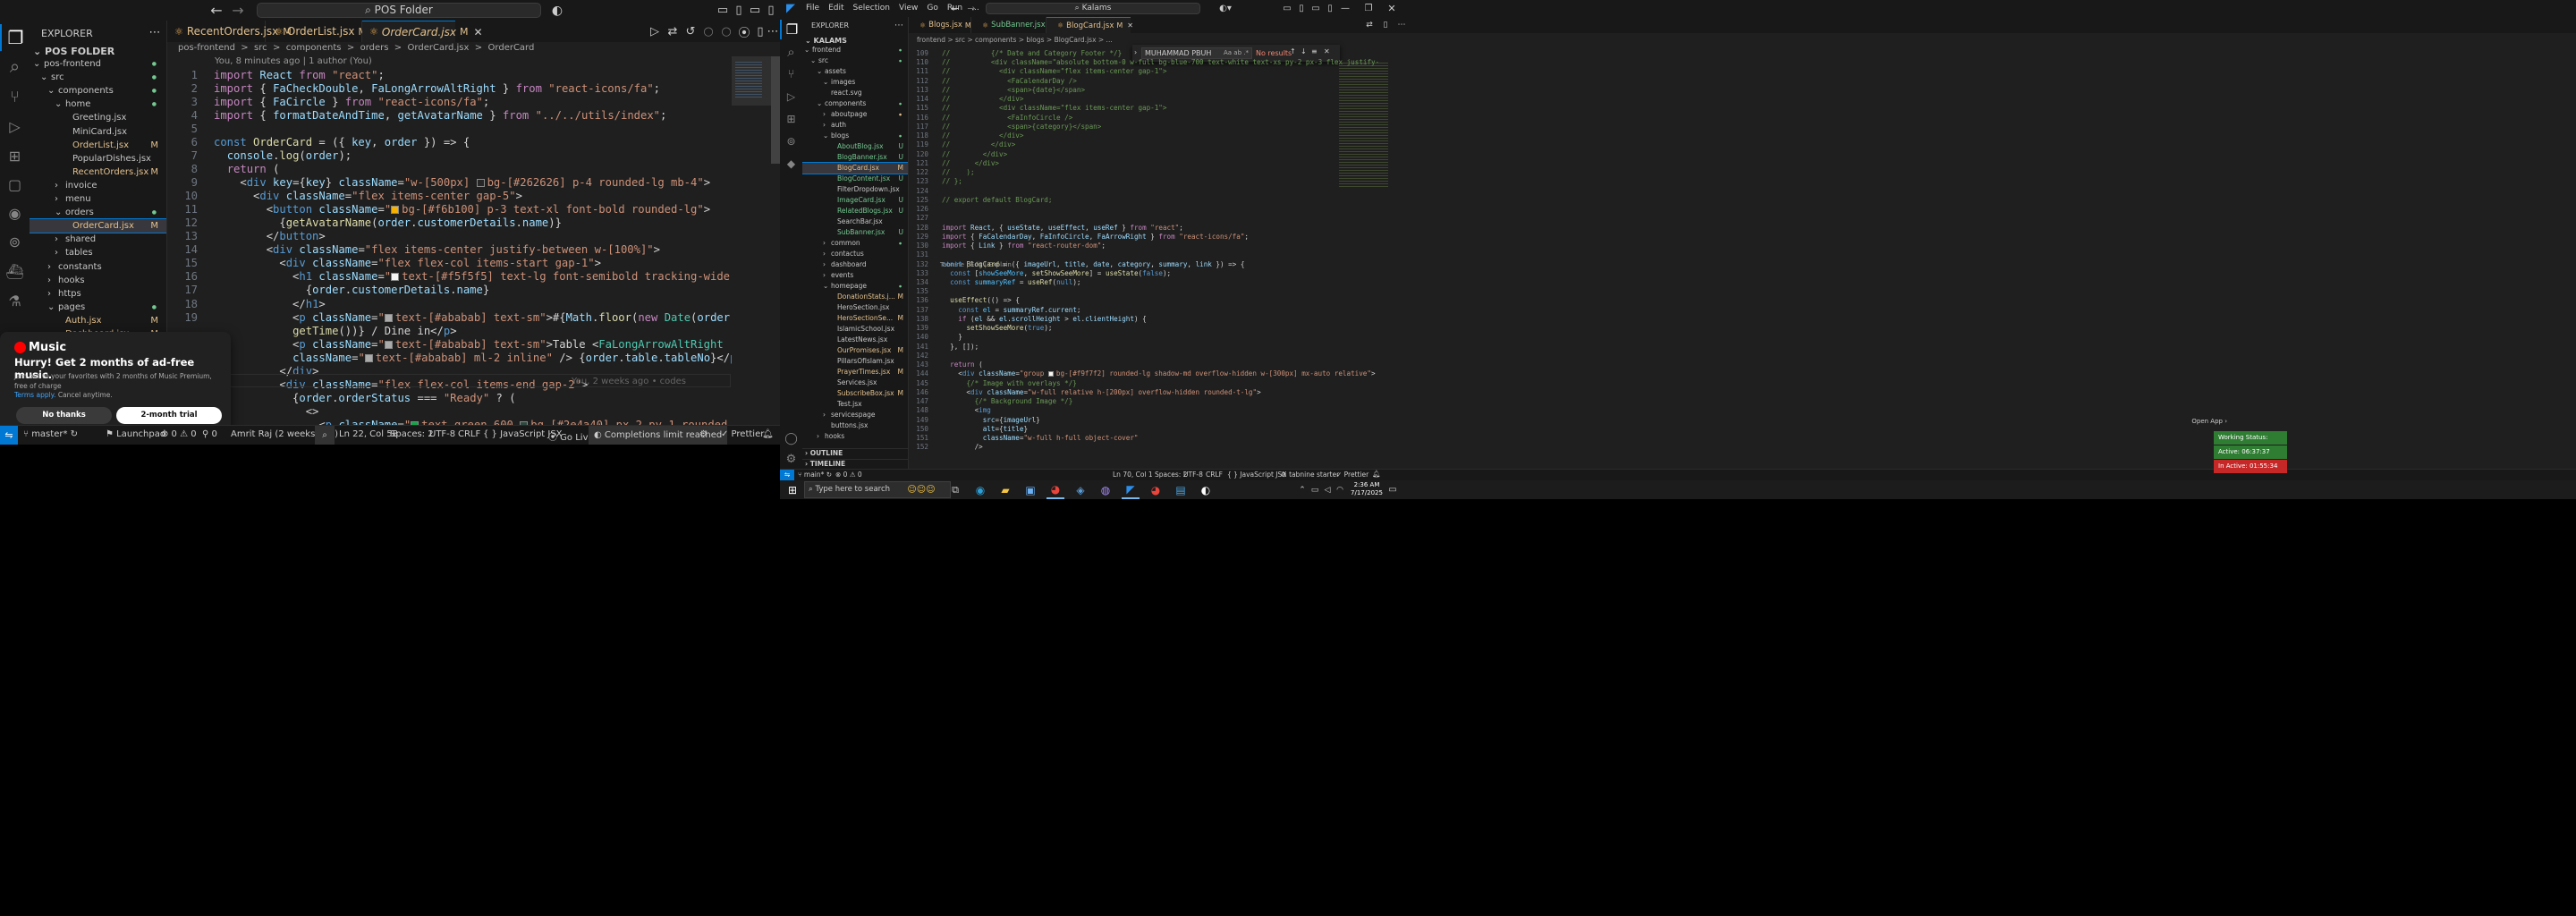 Image resolution: width=2576 pixels, height=916 pixels. Describe the element at coordinates (325, 435) in the screenshot. I see `zoom-icon: ⌕` at that location.